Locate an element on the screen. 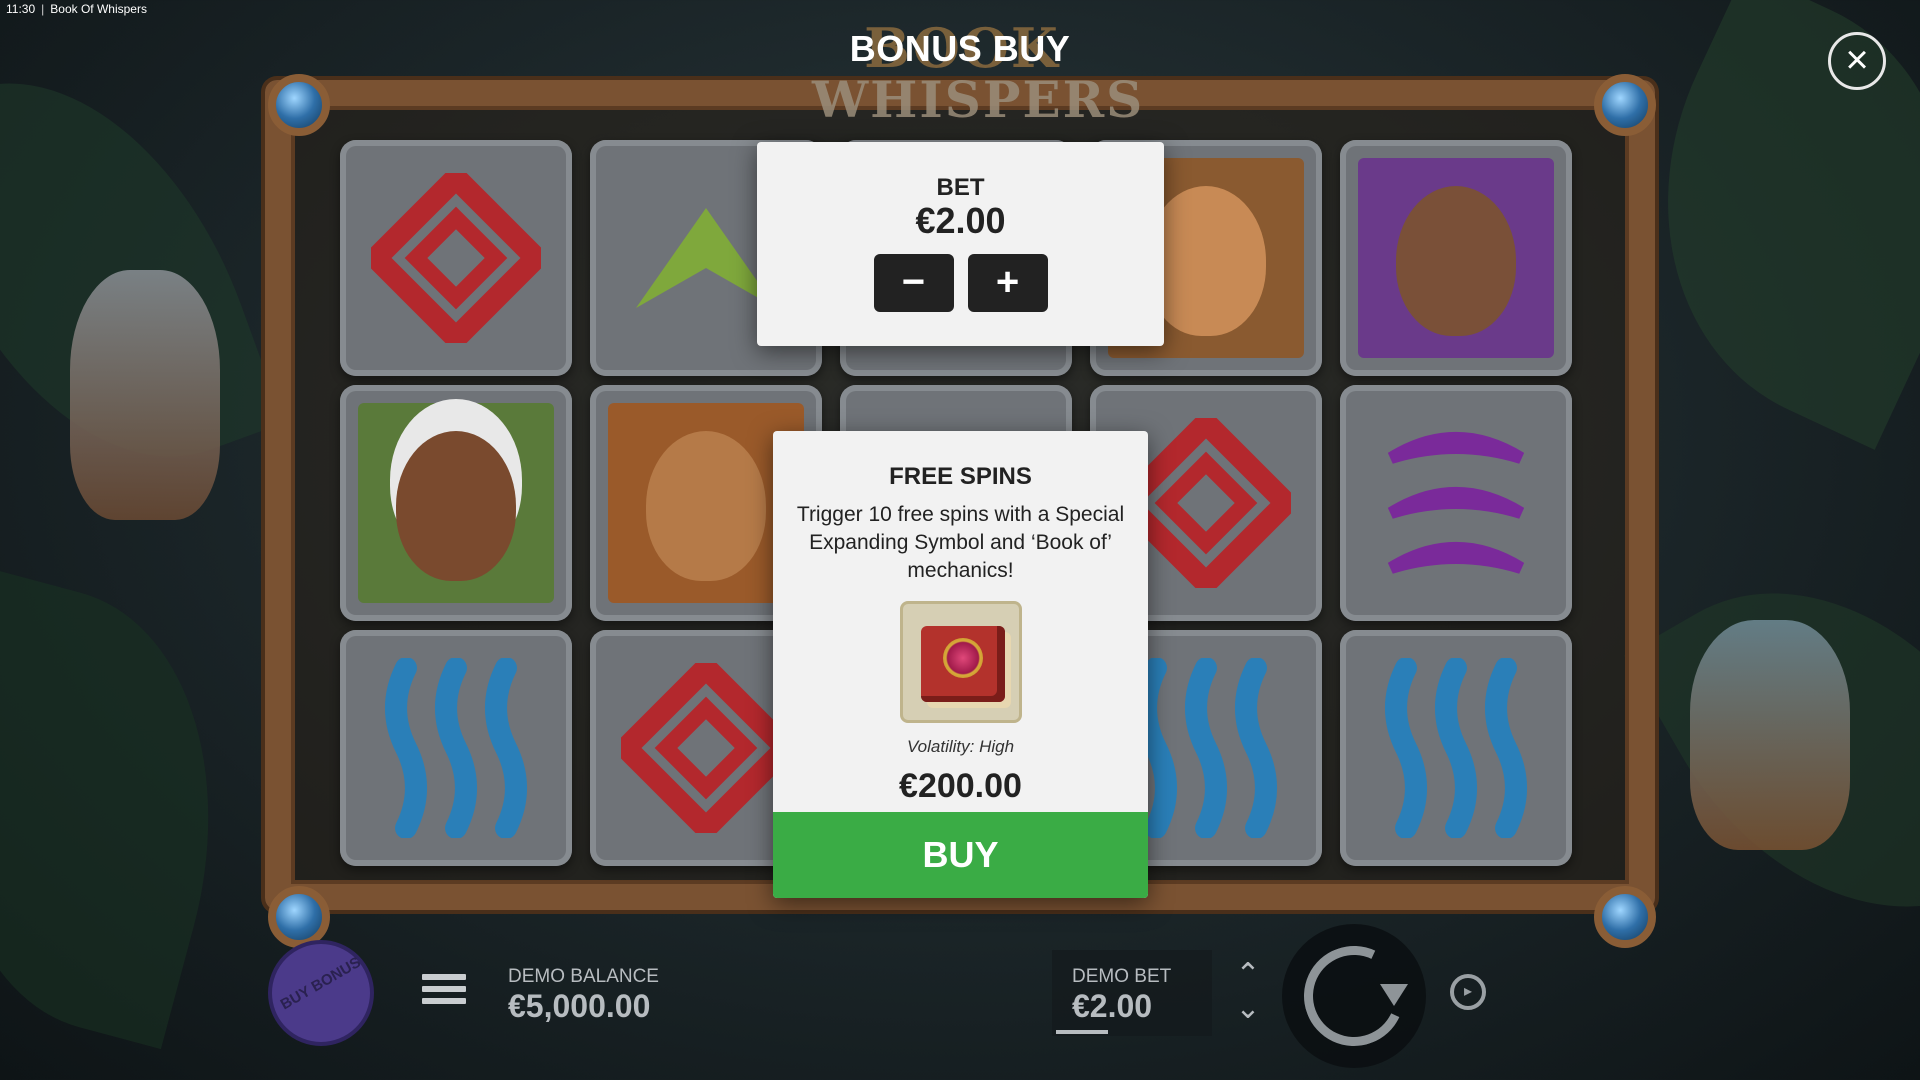 Image resolution: width=1920 pixels, height=1080 pixels. demo-bet-value: €2.00 is located at coordinates (1112, 1006).